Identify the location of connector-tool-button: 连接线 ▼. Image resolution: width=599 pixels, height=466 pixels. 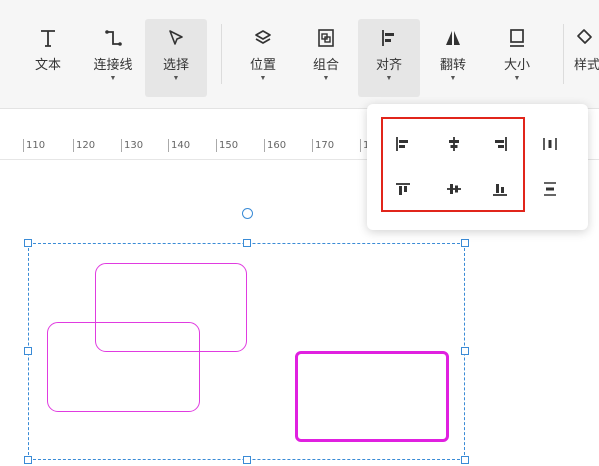
(113, 58).